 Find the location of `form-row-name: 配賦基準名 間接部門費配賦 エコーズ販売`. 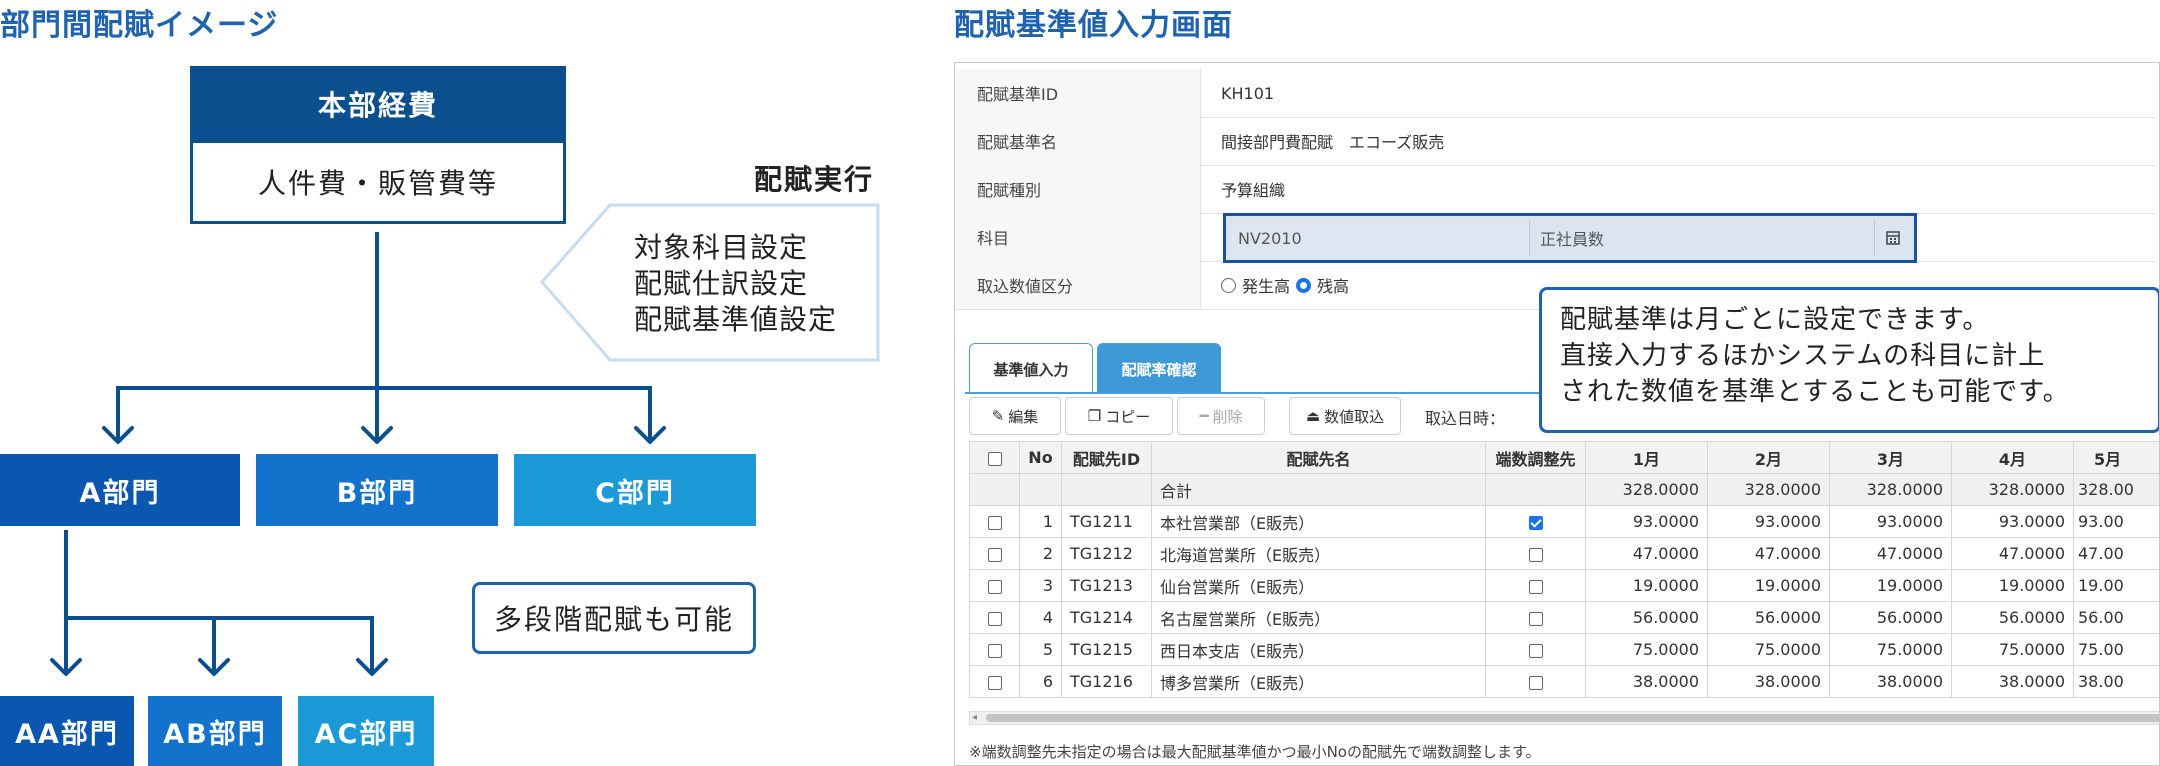

form-row-name: 配賦基準名 間接部門費配賦 エコーズ販売 is located at coordinates (1555, 141).